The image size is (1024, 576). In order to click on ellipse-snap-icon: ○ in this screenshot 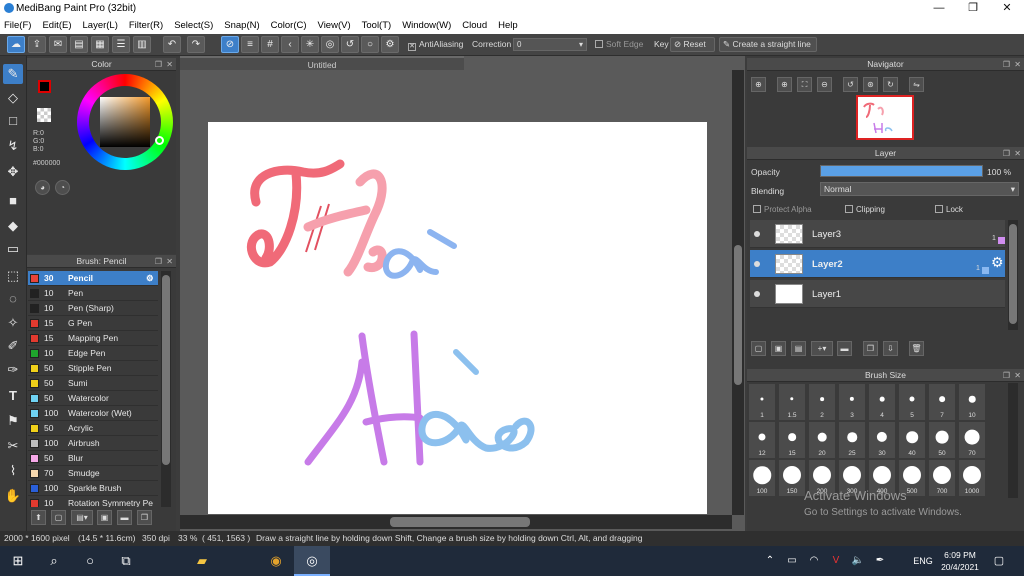, I will do `click(370, 44)`.